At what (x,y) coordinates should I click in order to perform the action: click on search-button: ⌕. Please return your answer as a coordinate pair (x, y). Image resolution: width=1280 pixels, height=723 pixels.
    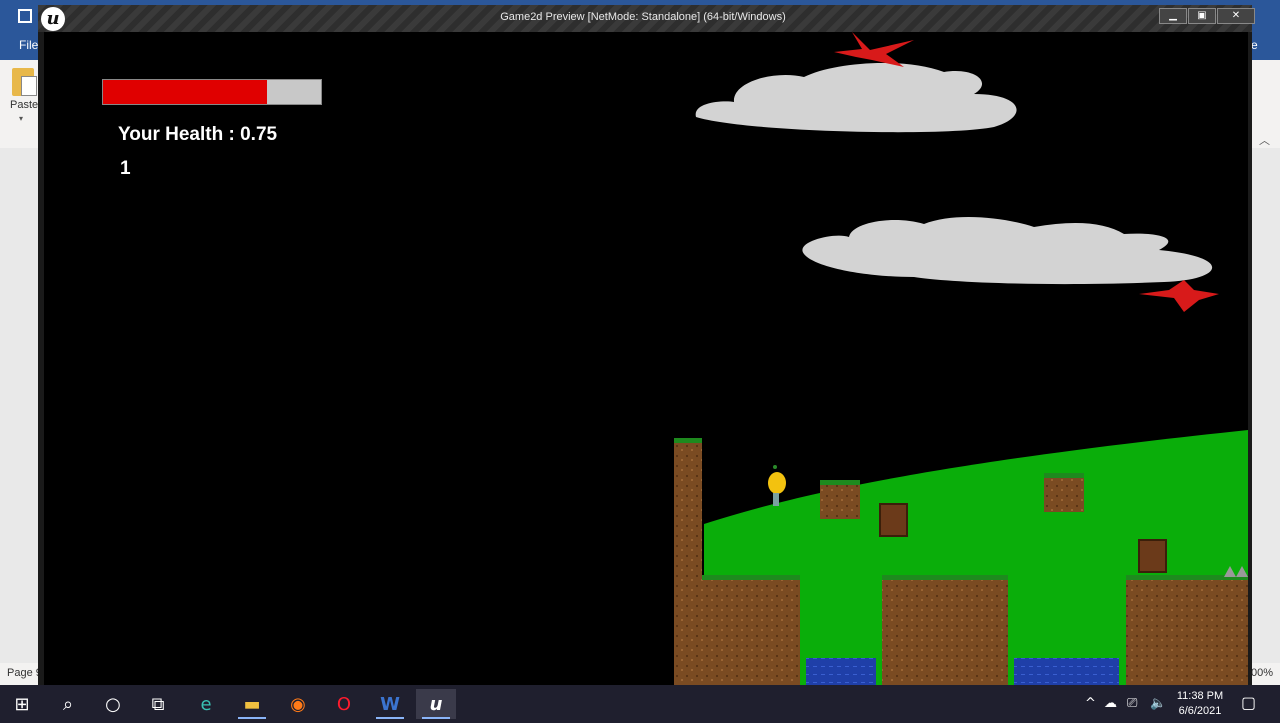
    Looking at the image, I should click on (68, 704).